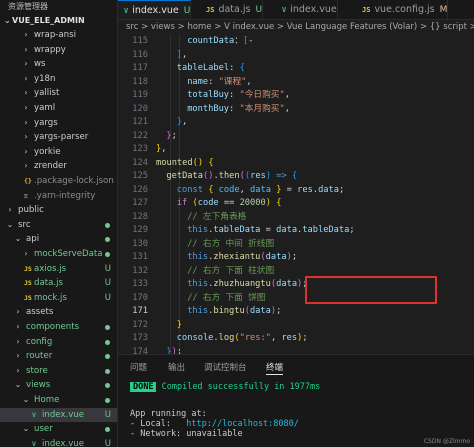 The image size is (474, 447). What do you see at coordinates (296, 69) in the screenshot?
I see `code-line: 117 tableLabel: {` at bounding box center [296, 69].